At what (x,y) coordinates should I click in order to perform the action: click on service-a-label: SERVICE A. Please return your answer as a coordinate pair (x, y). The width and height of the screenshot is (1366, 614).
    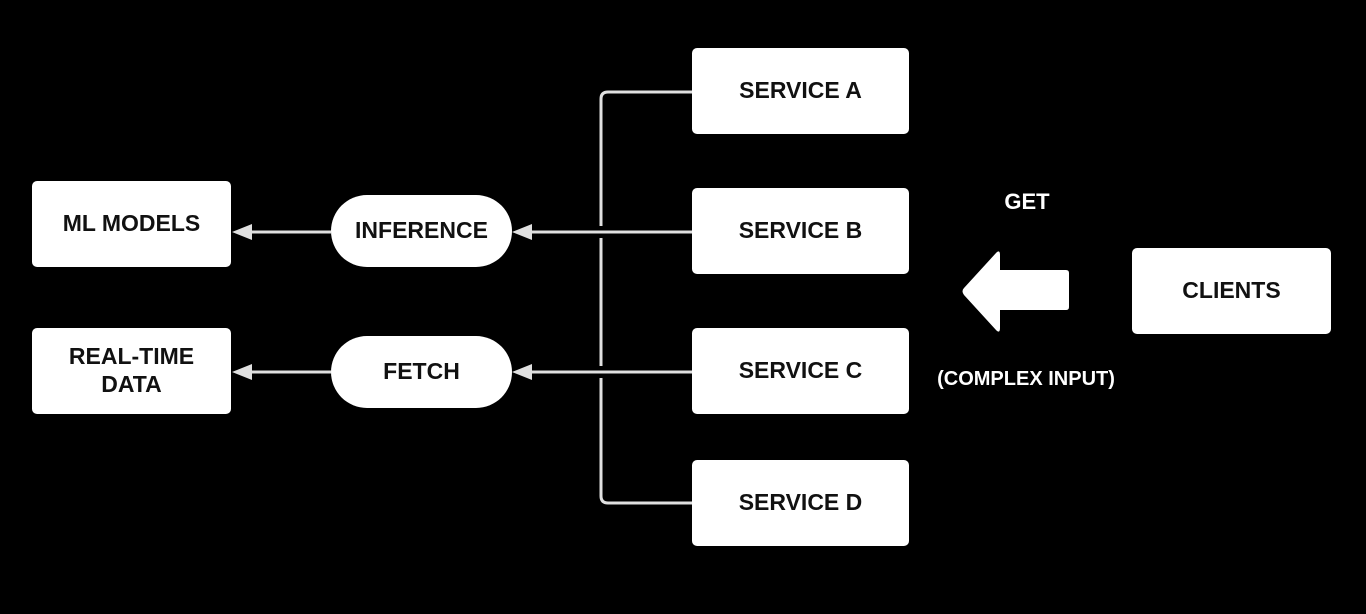
    Looking at the image, I should click on (800, 90).